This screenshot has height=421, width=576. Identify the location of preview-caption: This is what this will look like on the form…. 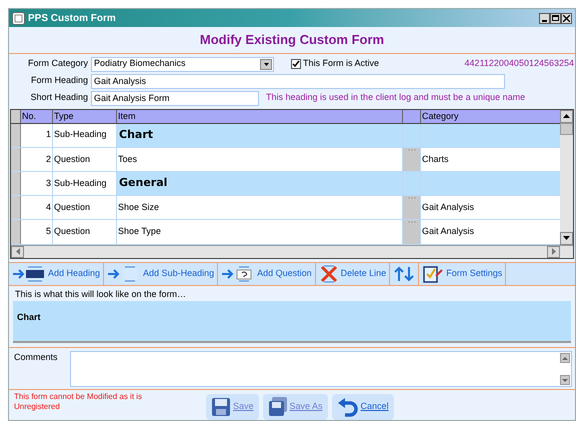
(101, 294).